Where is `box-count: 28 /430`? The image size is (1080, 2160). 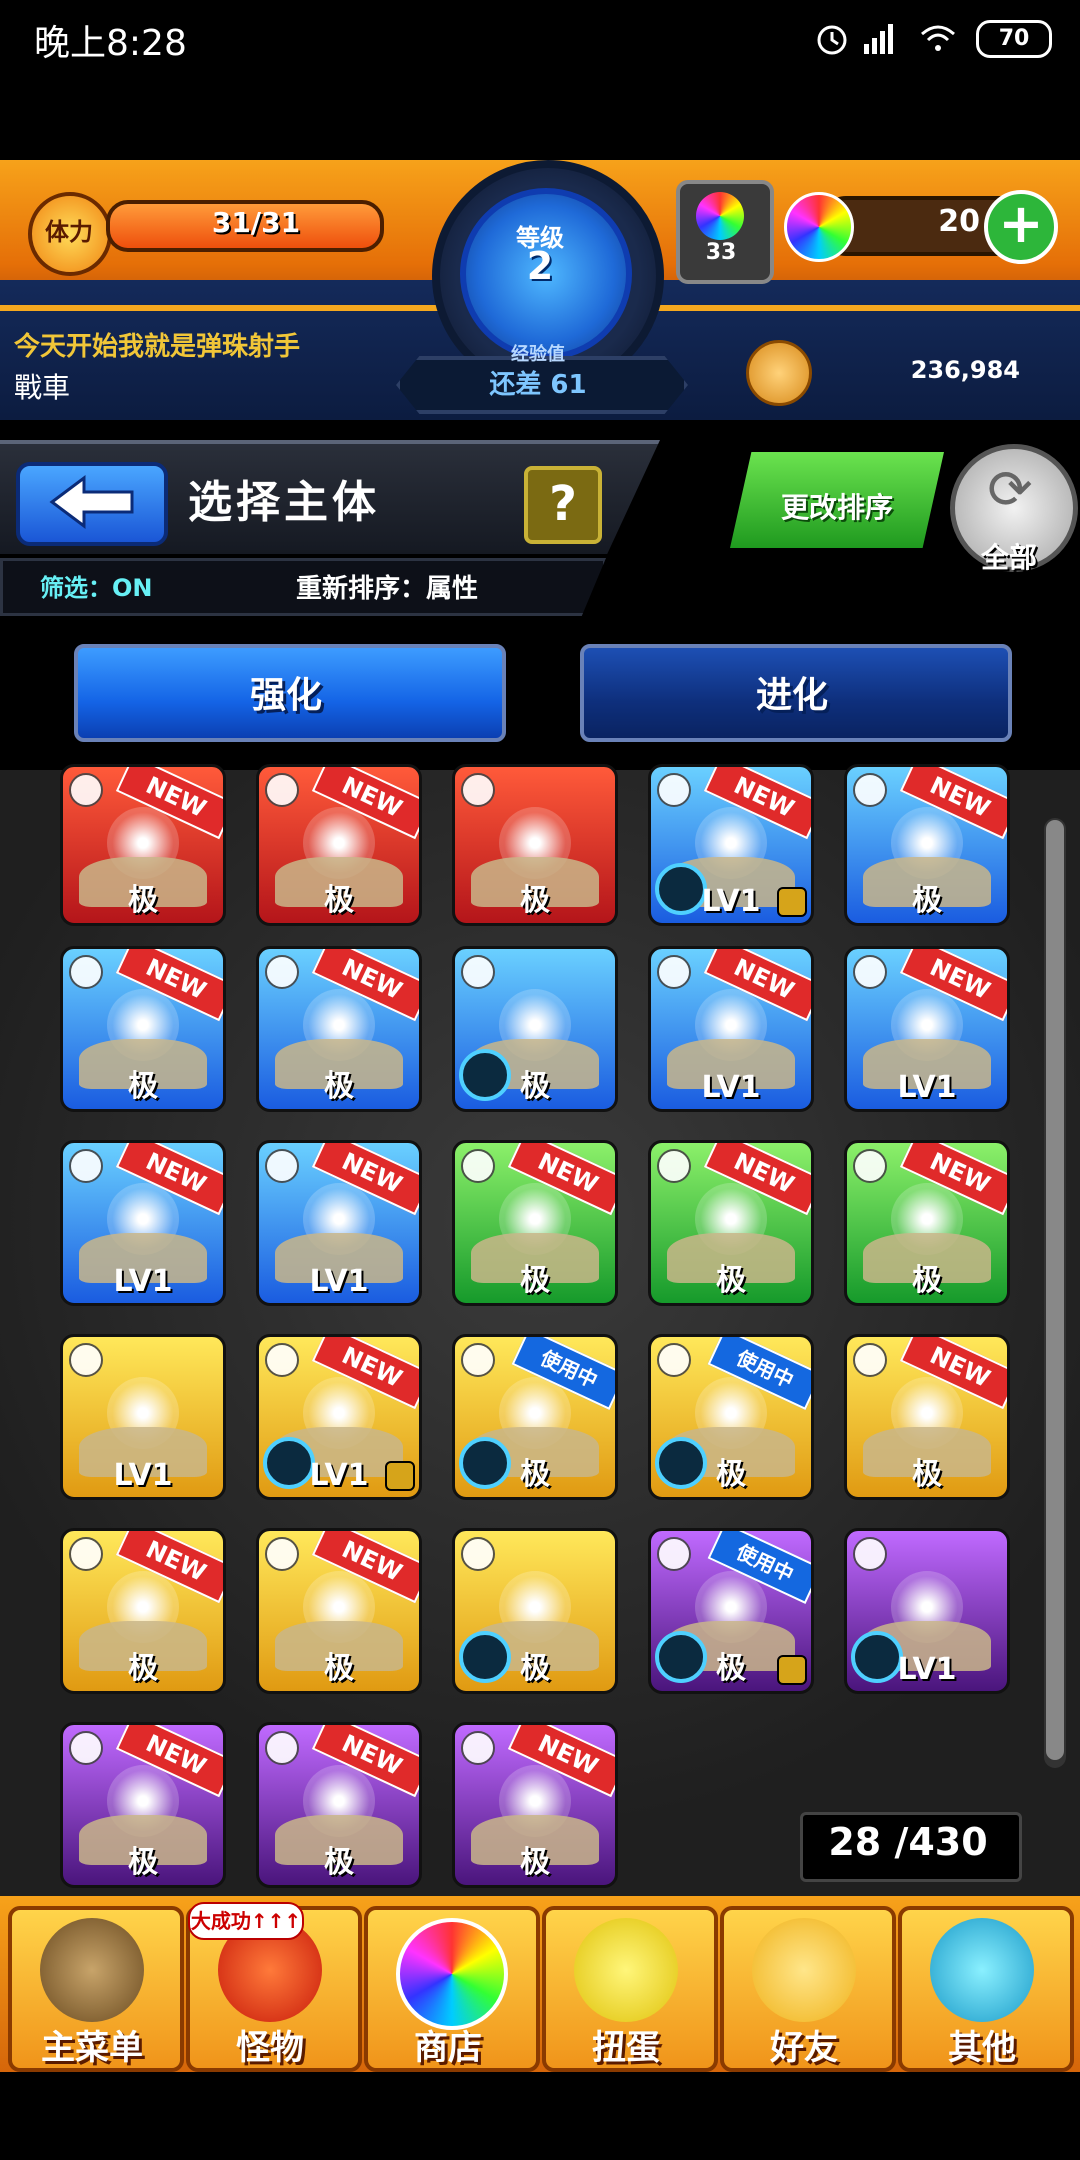
box-count: 28 /430 is located at coordinates (908, 1842).